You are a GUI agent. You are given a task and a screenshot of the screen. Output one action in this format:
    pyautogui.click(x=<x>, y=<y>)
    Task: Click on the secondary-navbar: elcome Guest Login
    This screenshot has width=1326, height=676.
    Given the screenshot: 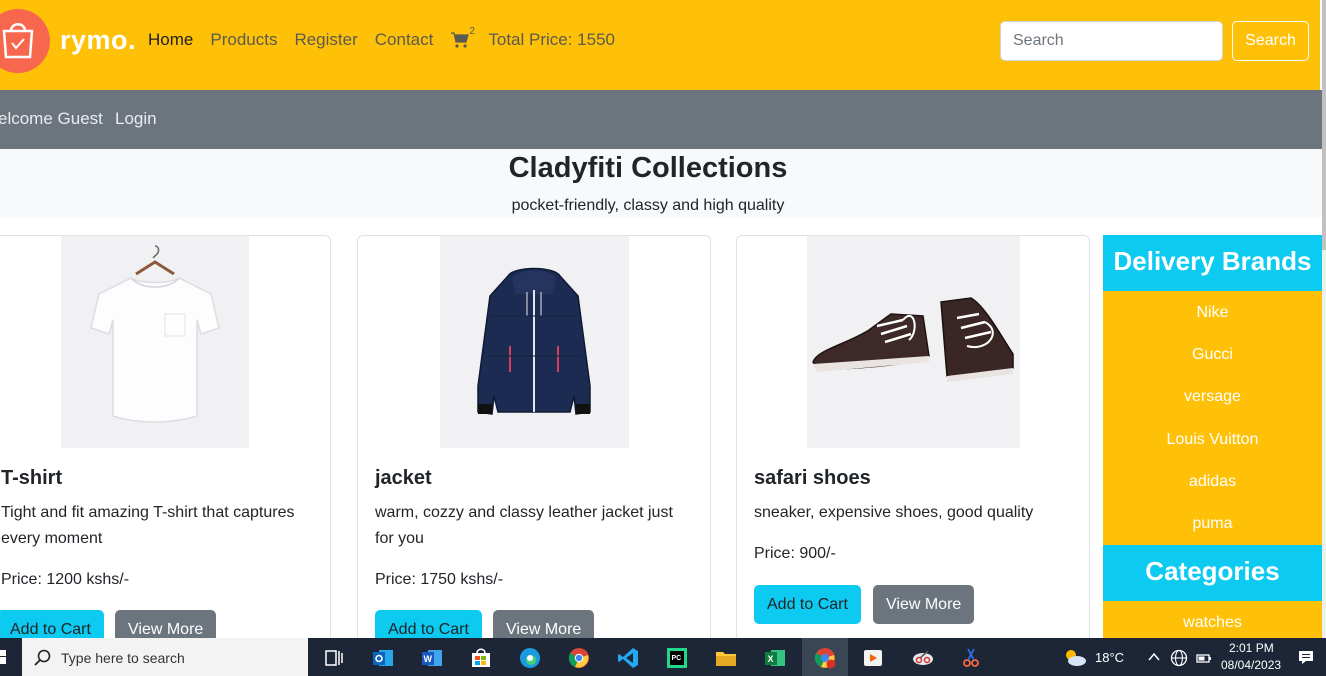 What is the action you would take?
    pyautogui.click(x=661, y=119)
    